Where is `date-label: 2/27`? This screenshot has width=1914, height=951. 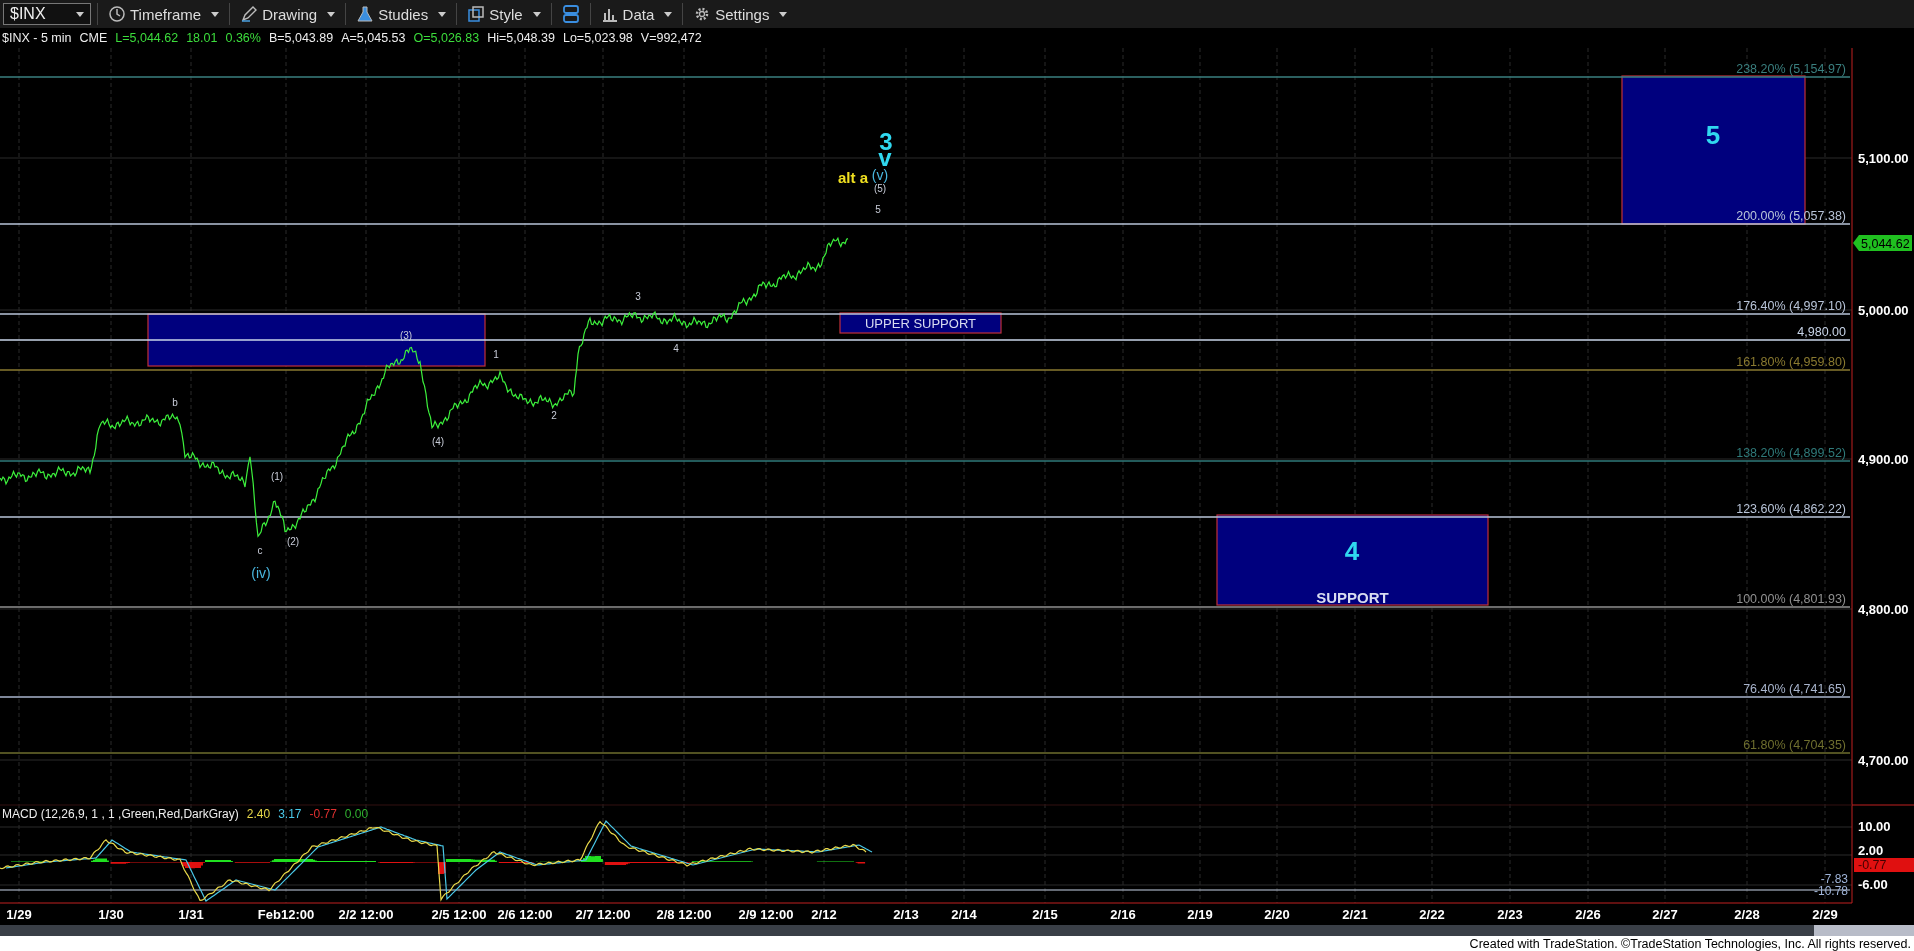
date-label: 2/27 is located at coordinates (1665, 914).